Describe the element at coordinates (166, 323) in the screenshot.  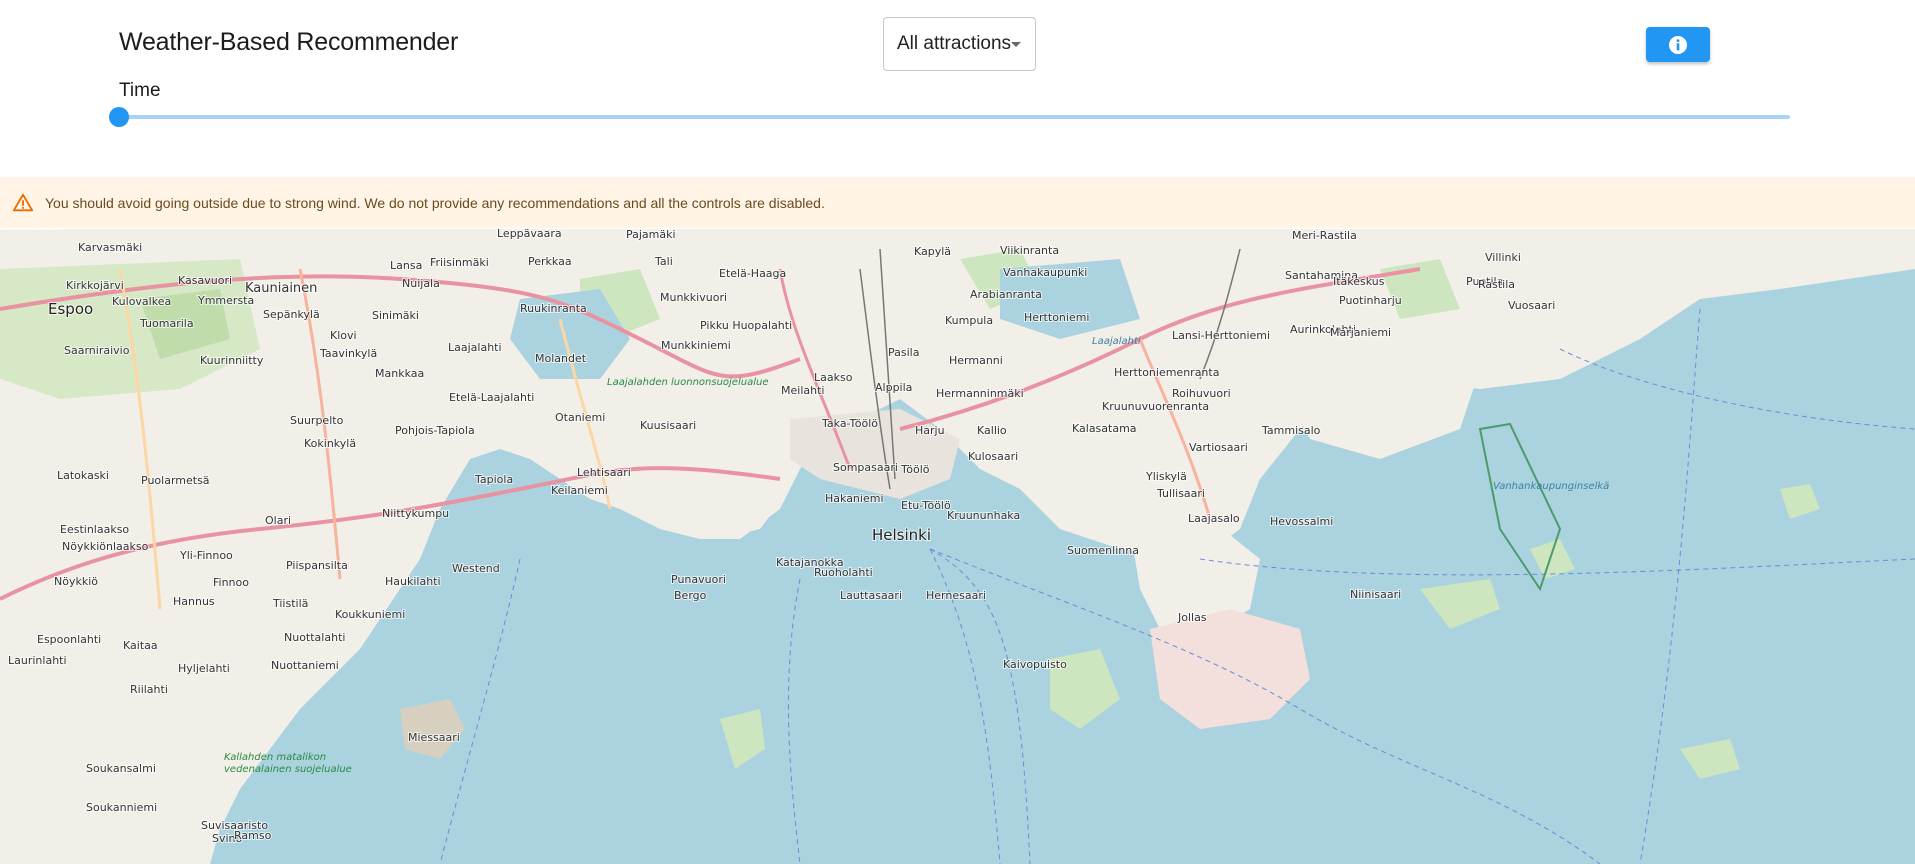
I see `map-label: Tuomarila` at that location.